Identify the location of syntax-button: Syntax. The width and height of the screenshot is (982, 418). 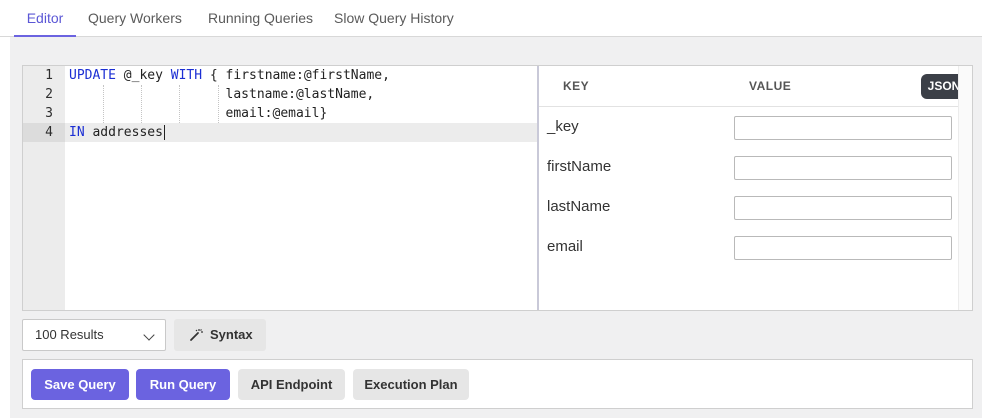
(220, 335).